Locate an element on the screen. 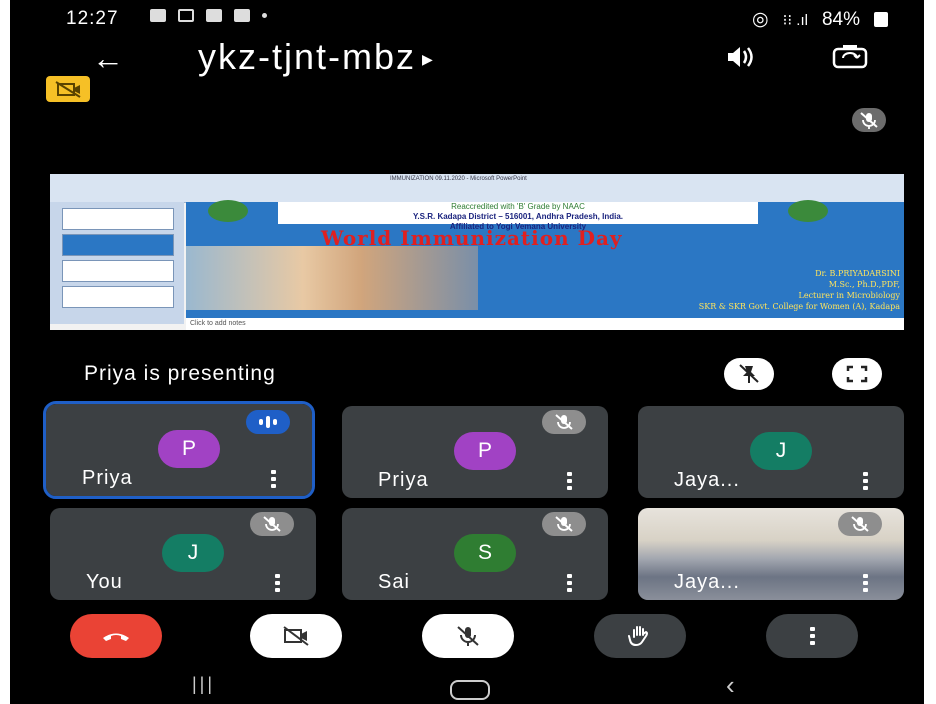 The height and width of the screenshot is (704, 936). switch-camera-icon is located at coordinates (850, 59).